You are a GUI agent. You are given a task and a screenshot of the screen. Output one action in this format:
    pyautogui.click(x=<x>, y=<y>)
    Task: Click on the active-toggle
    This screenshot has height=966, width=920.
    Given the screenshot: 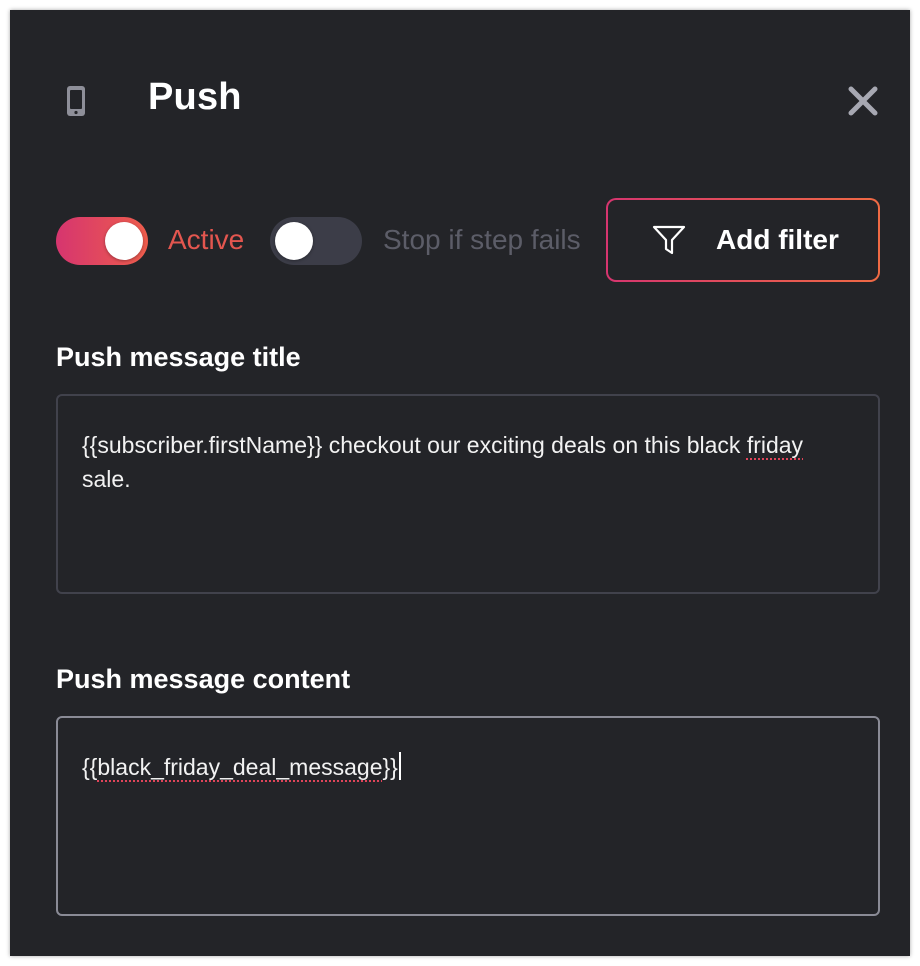 What is the action you would take?
    pyautogui.click(x=102, y=241)
    